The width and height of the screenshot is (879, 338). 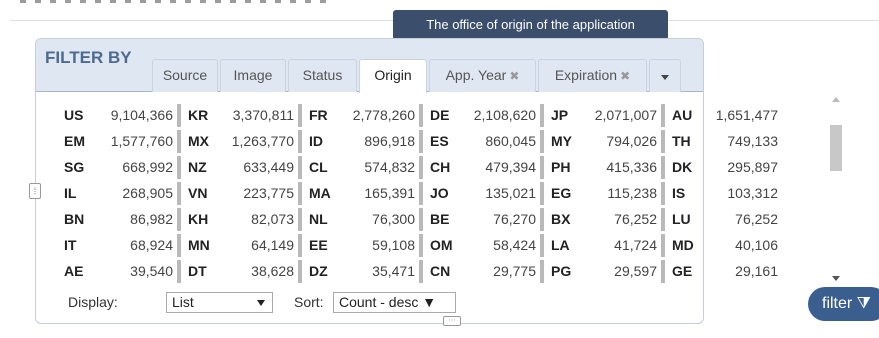 What do you see at coordinates (836, 148) in the screenshot?
I see `scroll-thumb` at bounding box center [836, 148].